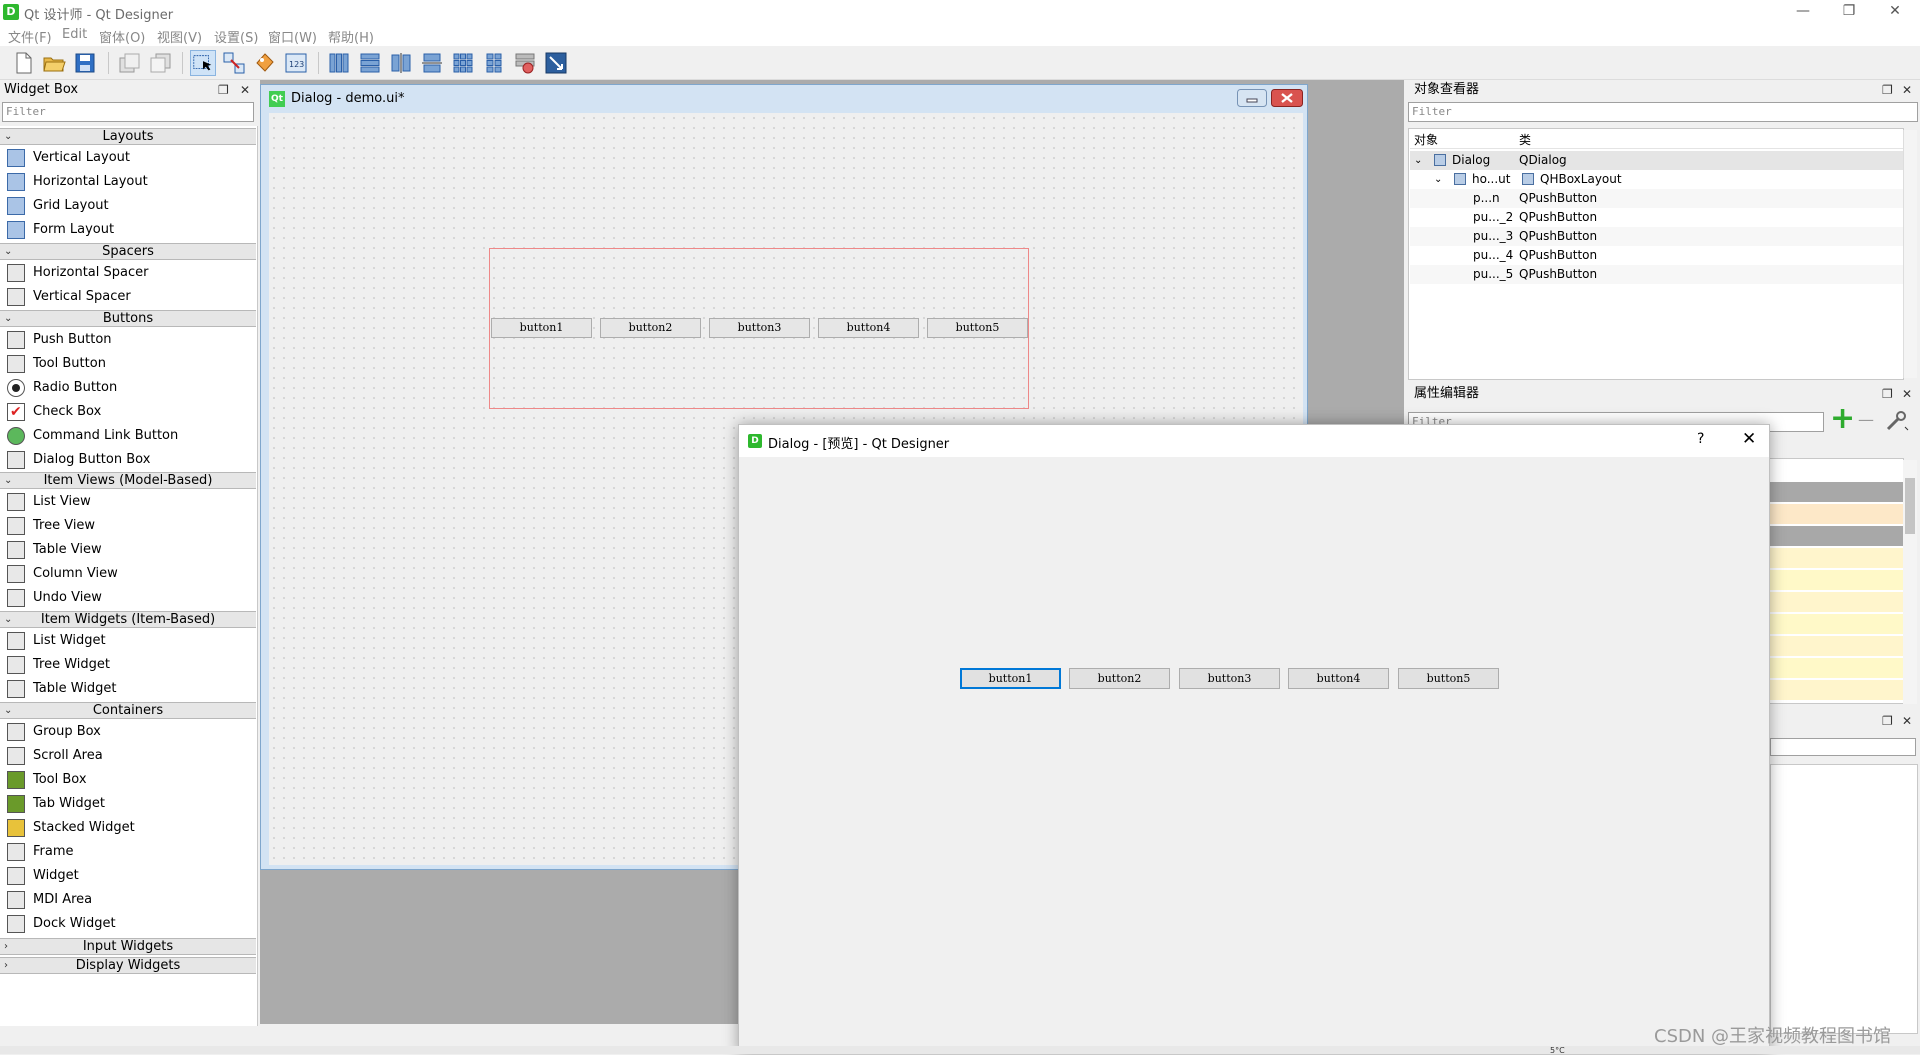 This screenshot has height=1055, width=1920. Describe the element at coordinates (128, 598) in the screenshot. I see `widget-item: Undo View` at that location.